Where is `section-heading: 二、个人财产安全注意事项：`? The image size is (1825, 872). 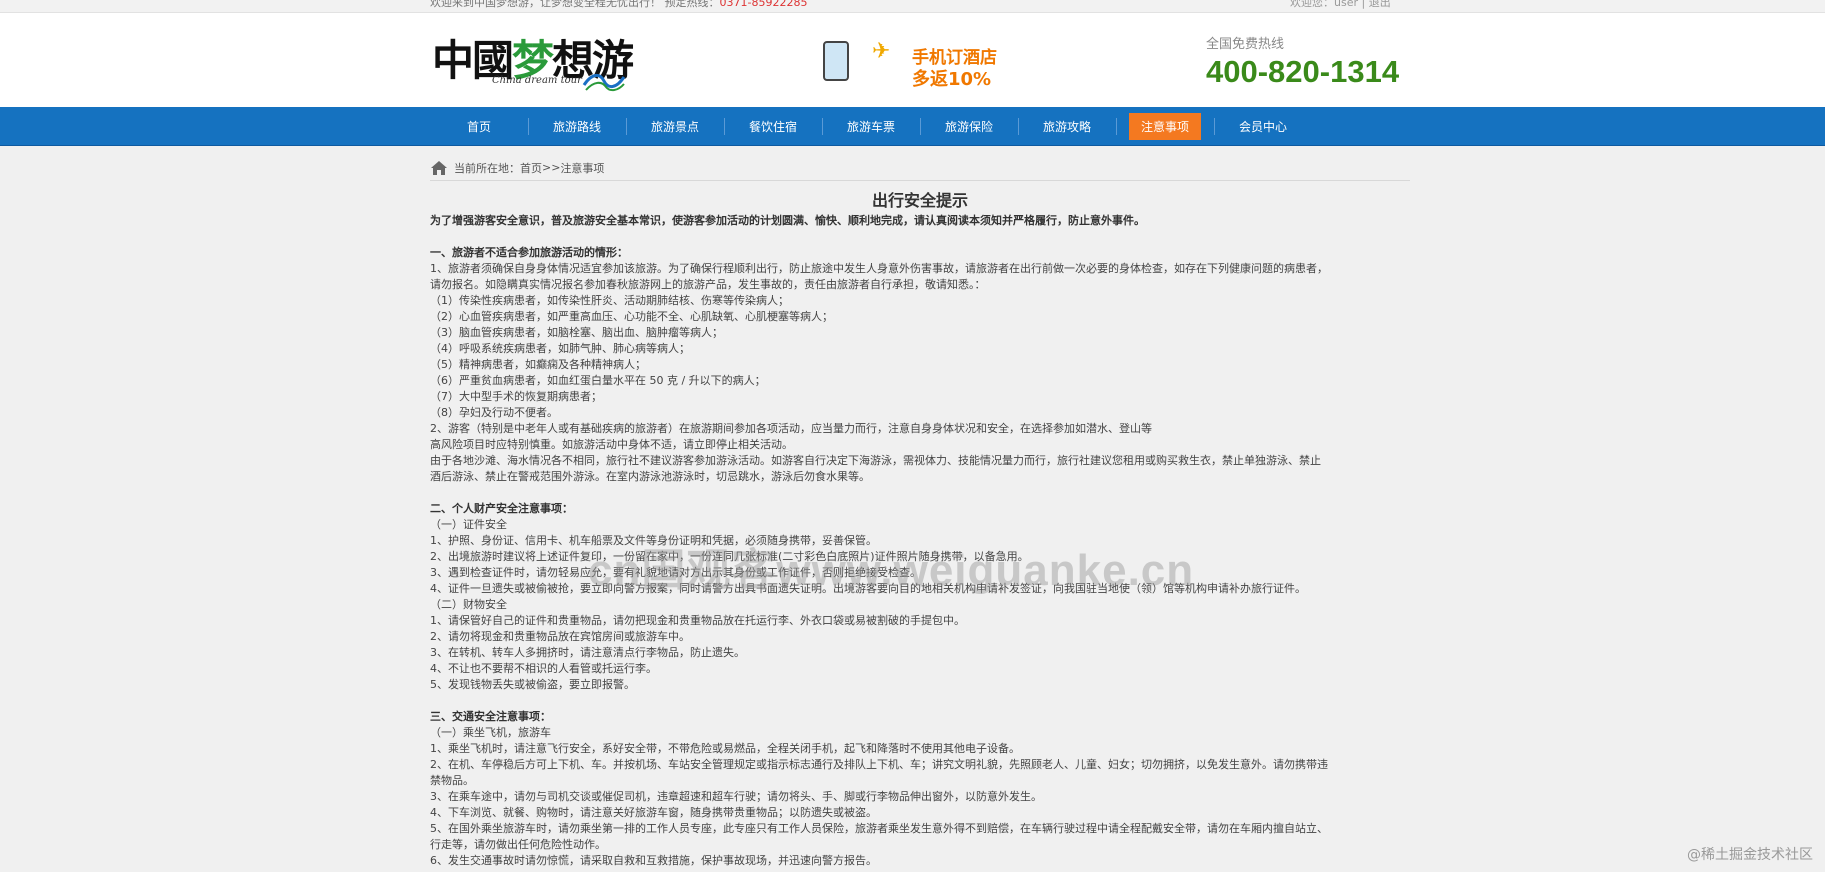 section-heading: 二、个人财产安全注意事项： is located at coordinates (501, 508).